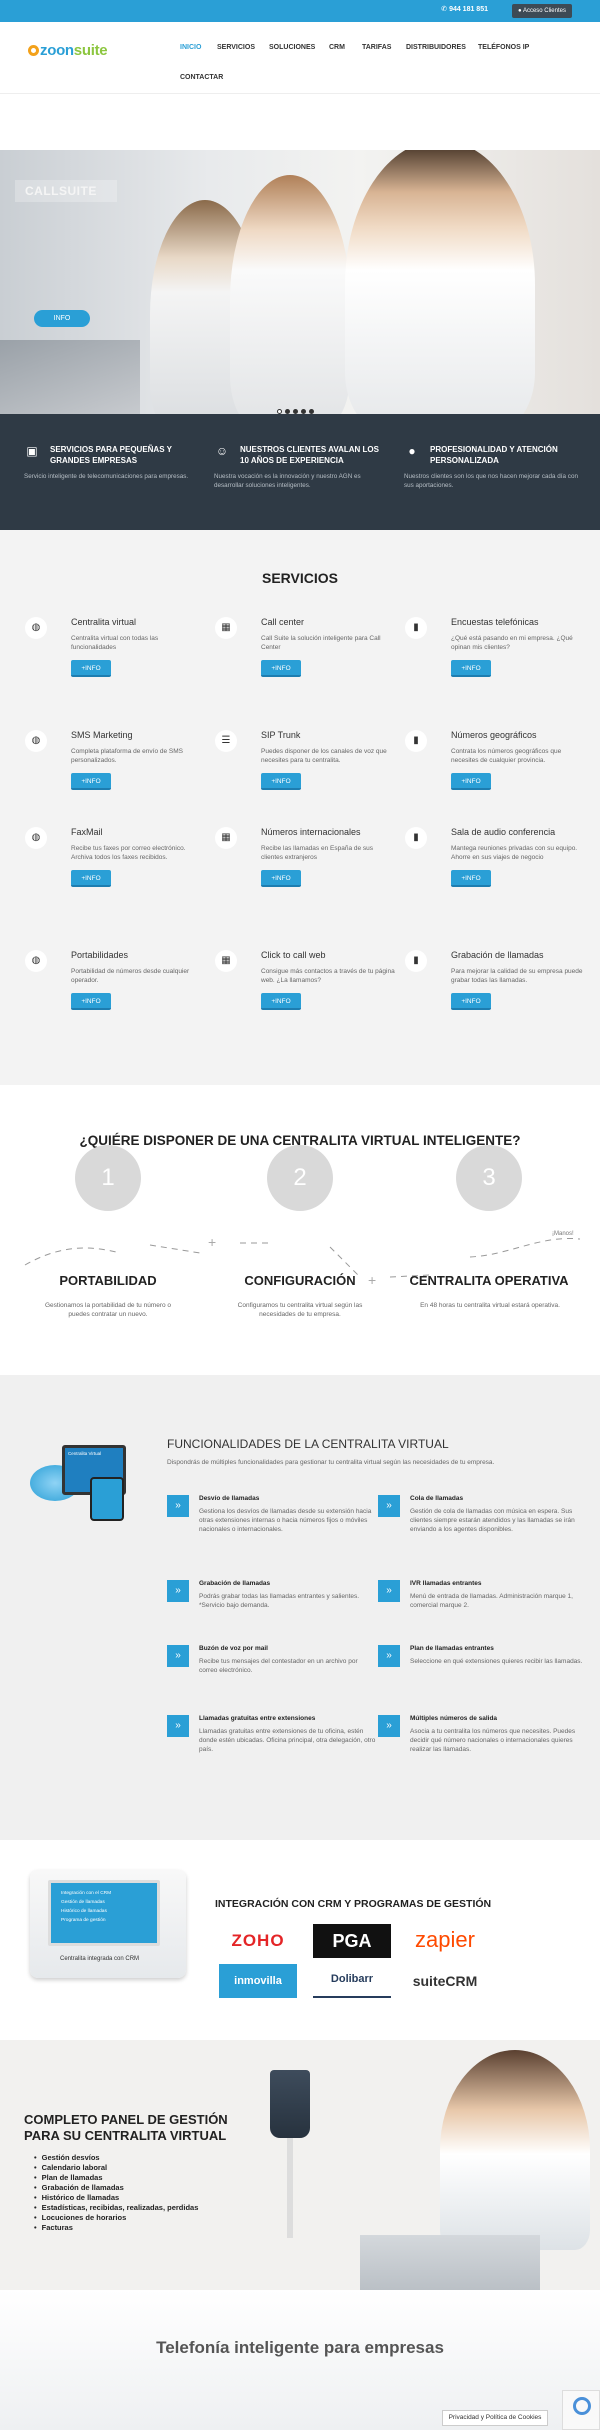  Describe the element at coordinates (292, 47) in the screenshot. I see `nav-item-soluciones: SOLUCIONES` at that location.